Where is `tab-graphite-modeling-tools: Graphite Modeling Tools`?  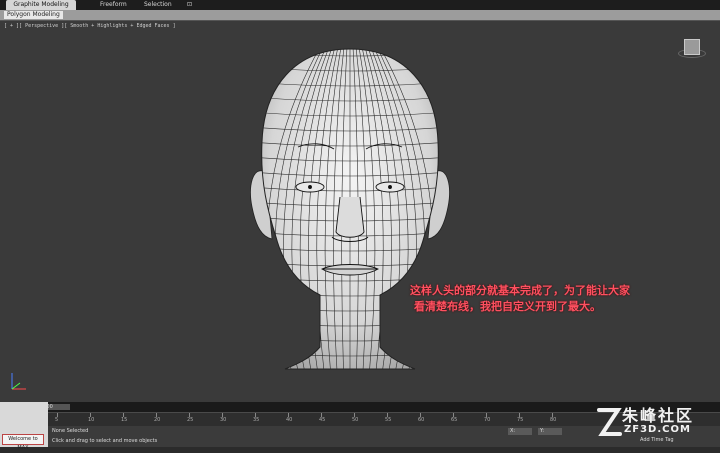
tab-graphite-modeling-tools: Graphite Modeling Tools is located at coordinates (41, 9).